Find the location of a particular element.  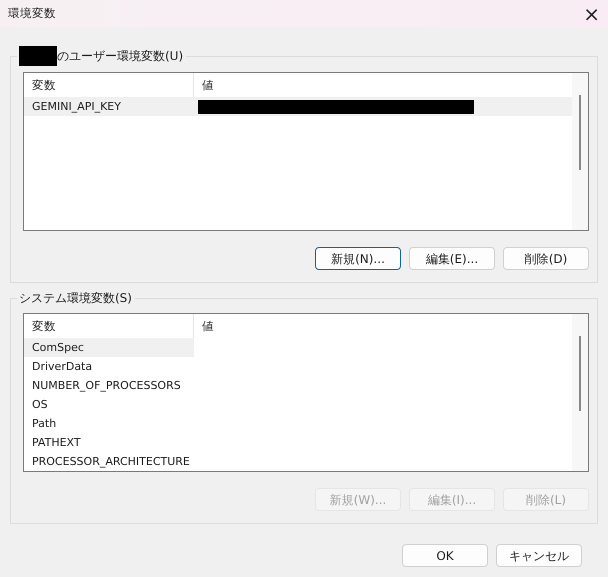

table-cell: OS is located at coordinates (109, 404).